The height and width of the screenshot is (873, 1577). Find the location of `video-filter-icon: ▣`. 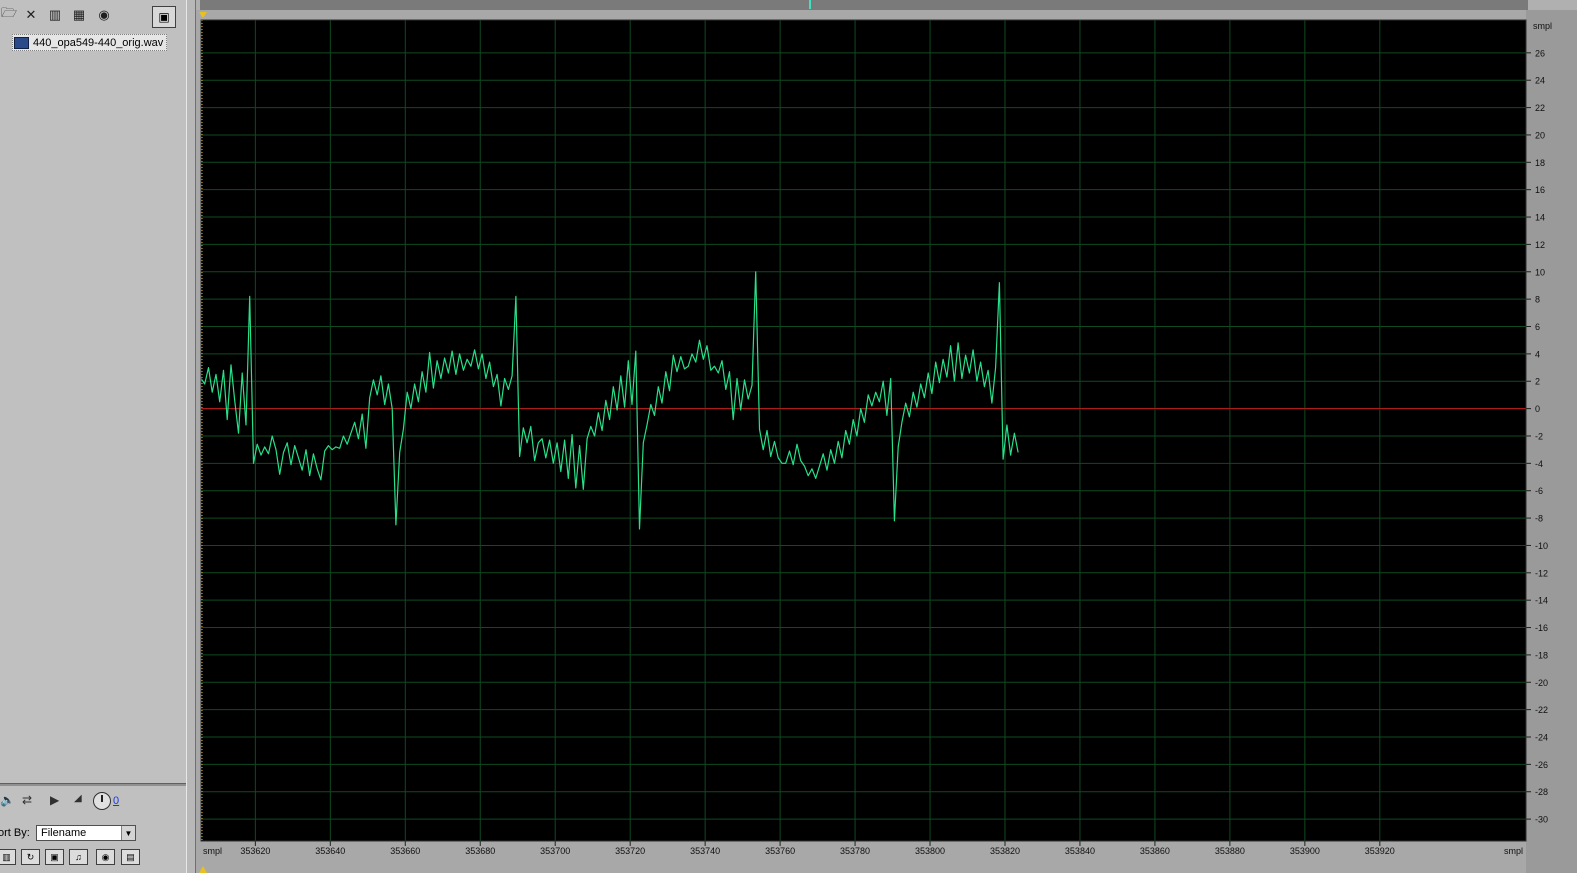

video-filter-icon: ▣ is located at coordinates (54, 857).